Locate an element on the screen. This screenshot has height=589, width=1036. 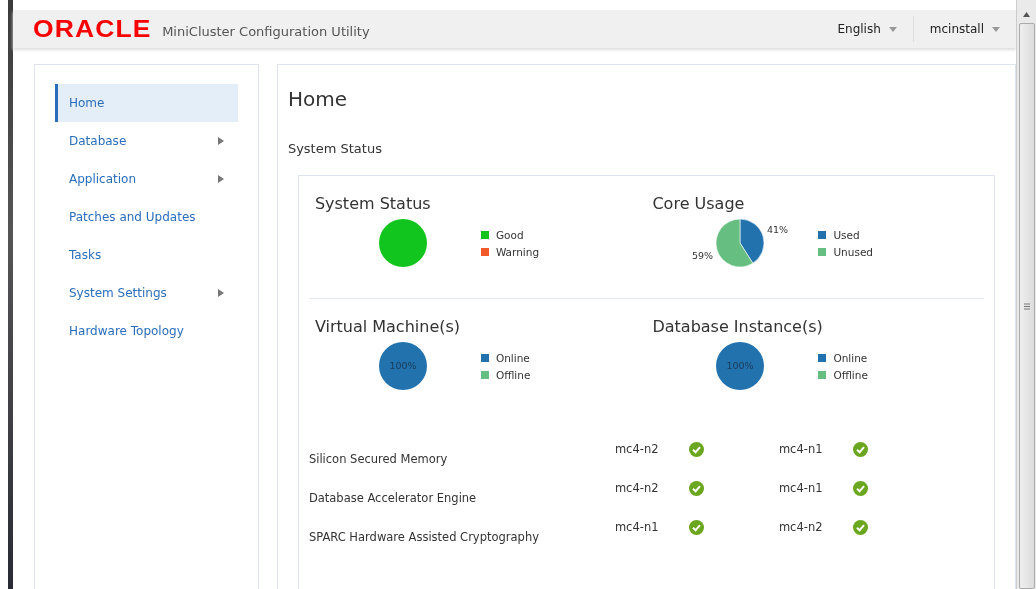
chart-title: Core Usage is located at coordinates (699, 203).